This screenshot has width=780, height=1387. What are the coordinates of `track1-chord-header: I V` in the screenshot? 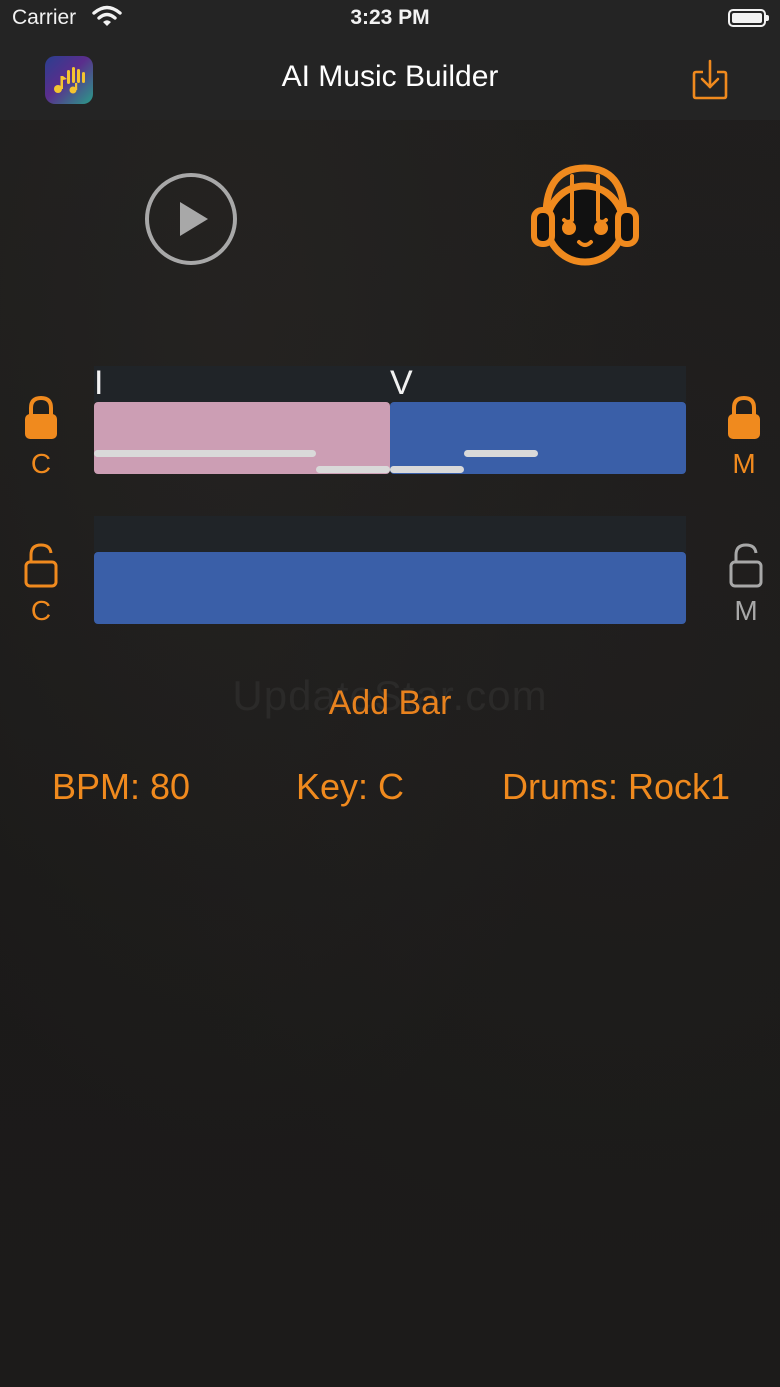 It's located at (390, 383).